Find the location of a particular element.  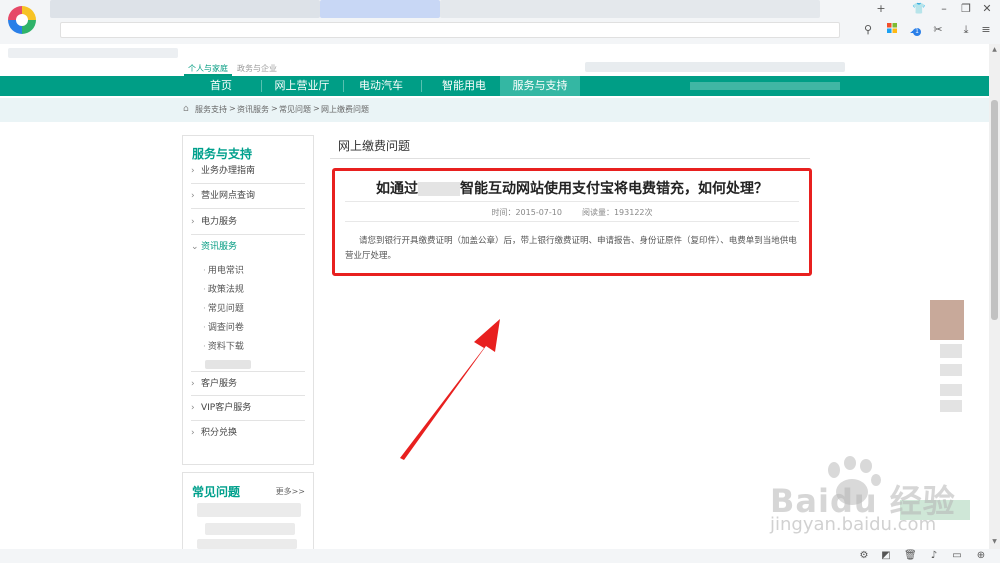

download-icon: ⤓ is located at coordinates (966, 30).